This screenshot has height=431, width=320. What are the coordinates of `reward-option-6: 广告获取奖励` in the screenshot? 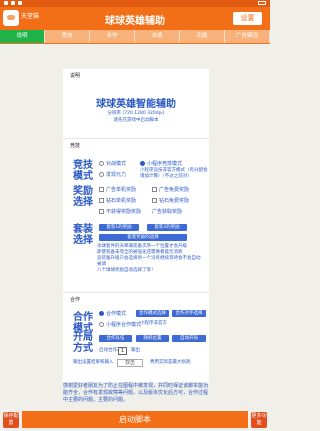 It's located at (167, 212).